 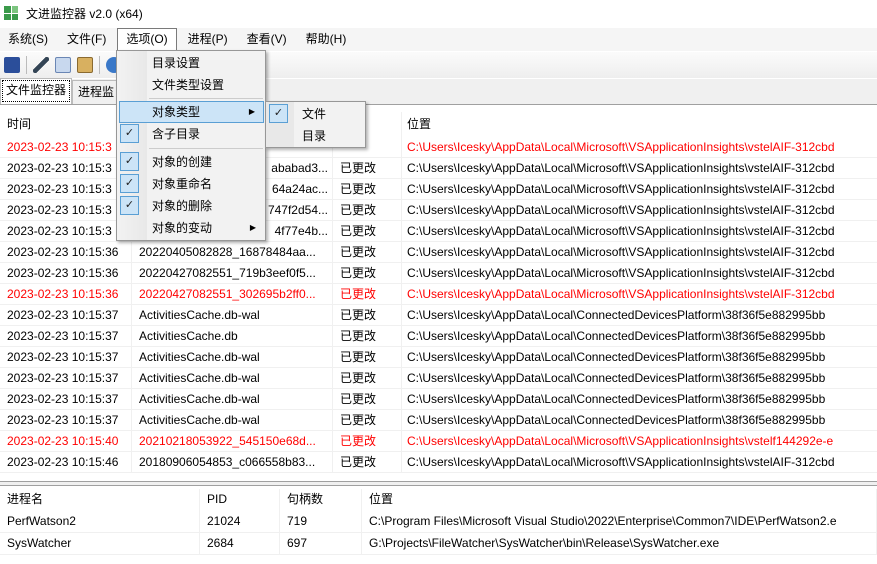 I want to click on menu-item-object-renamed: ✓ 对象重命名, so click(x=191, y=184).